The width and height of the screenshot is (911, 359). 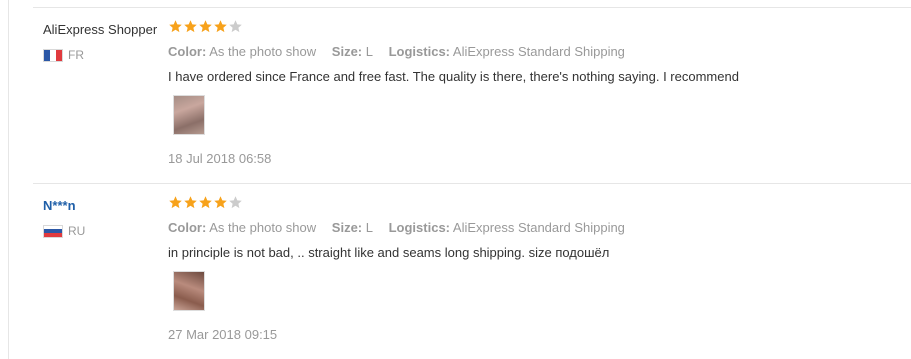 What do you see at coordinates (53, 55) in the screenshot?
I see `france-flag-icon` at bounding box center [53, 55].